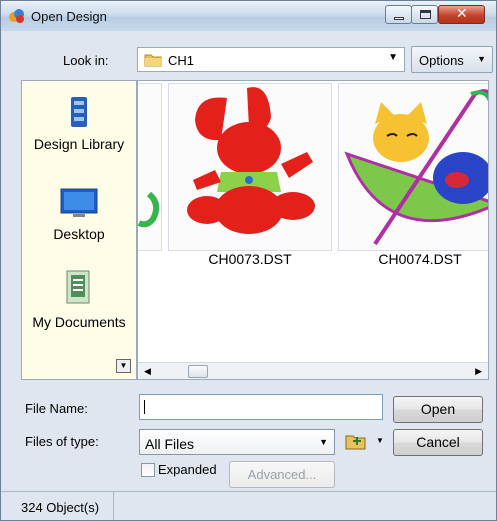 Image resolution: width=497 pixels, height=521 pixels. What do you see at coordinates (149, 209) in the screenshot?
I see `partial-design-preview` at bounding box center [149, 209].